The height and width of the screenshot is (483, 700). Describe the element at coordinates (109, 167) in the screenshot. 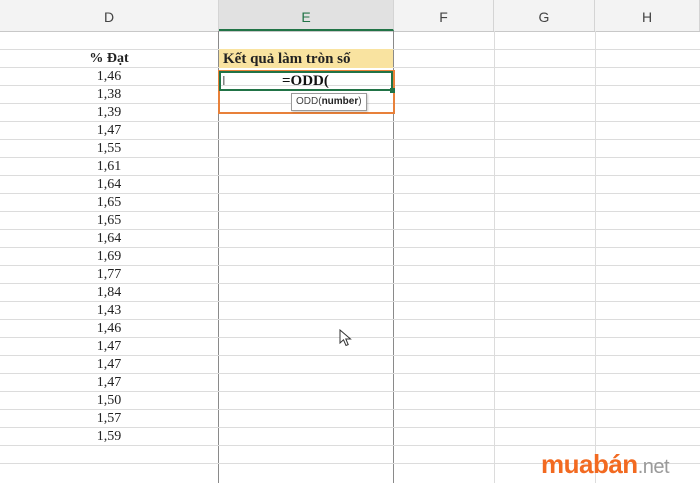

I see `cell-d-value: 1,61` at that location.